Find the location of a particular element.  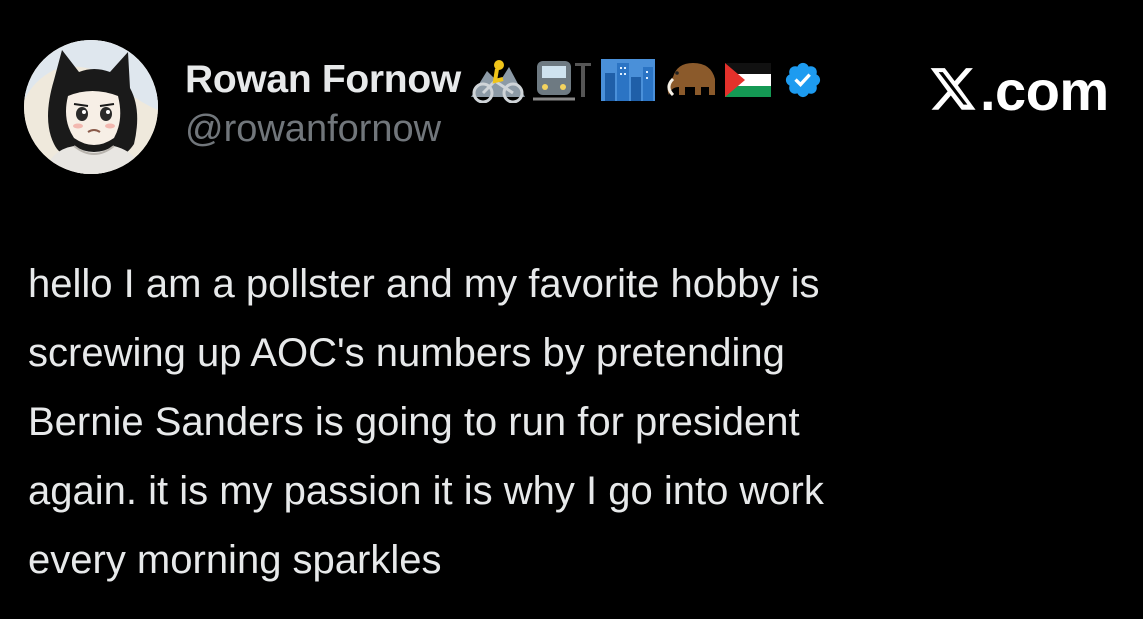

brand-domain-label: .com is located at coordinates (1044, 90).